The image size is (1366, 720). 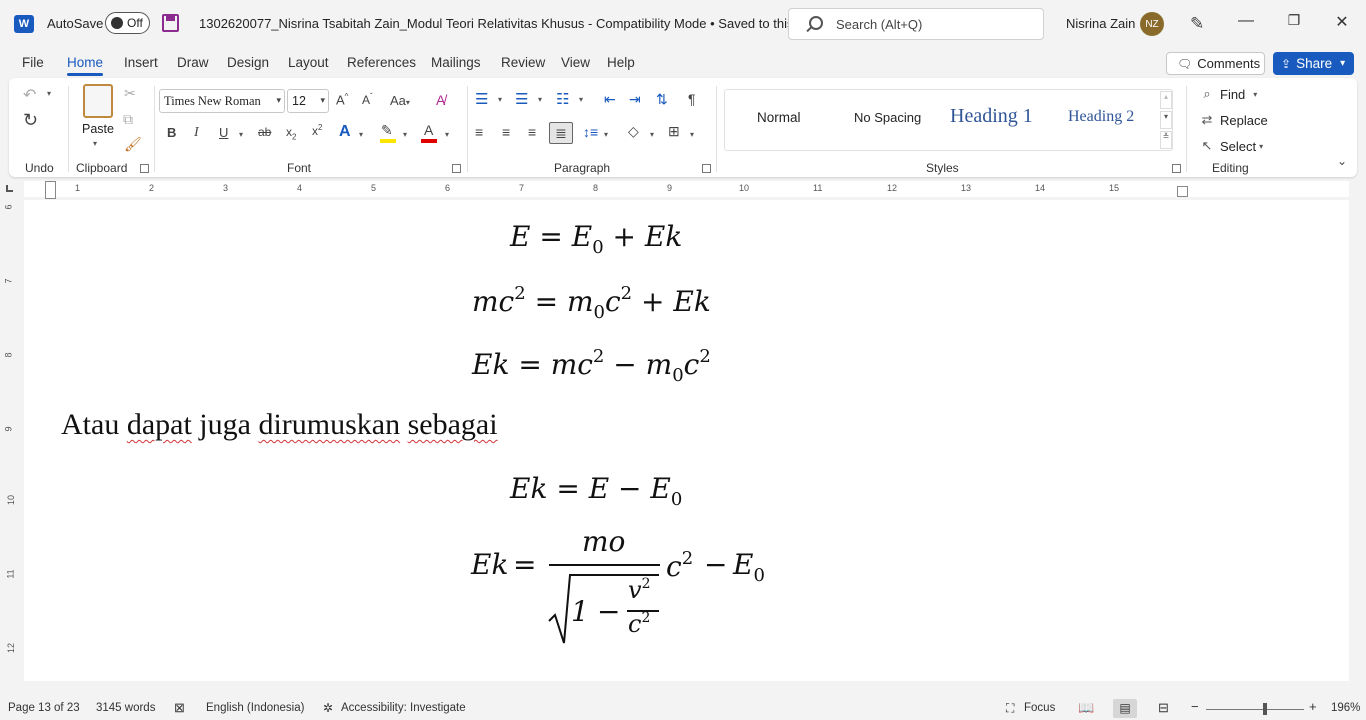 What do you see at coordinates (1215, 63) in the screenshot?
I see `comments-button: 🗨 Comments` at bounding box center [1215, 63].